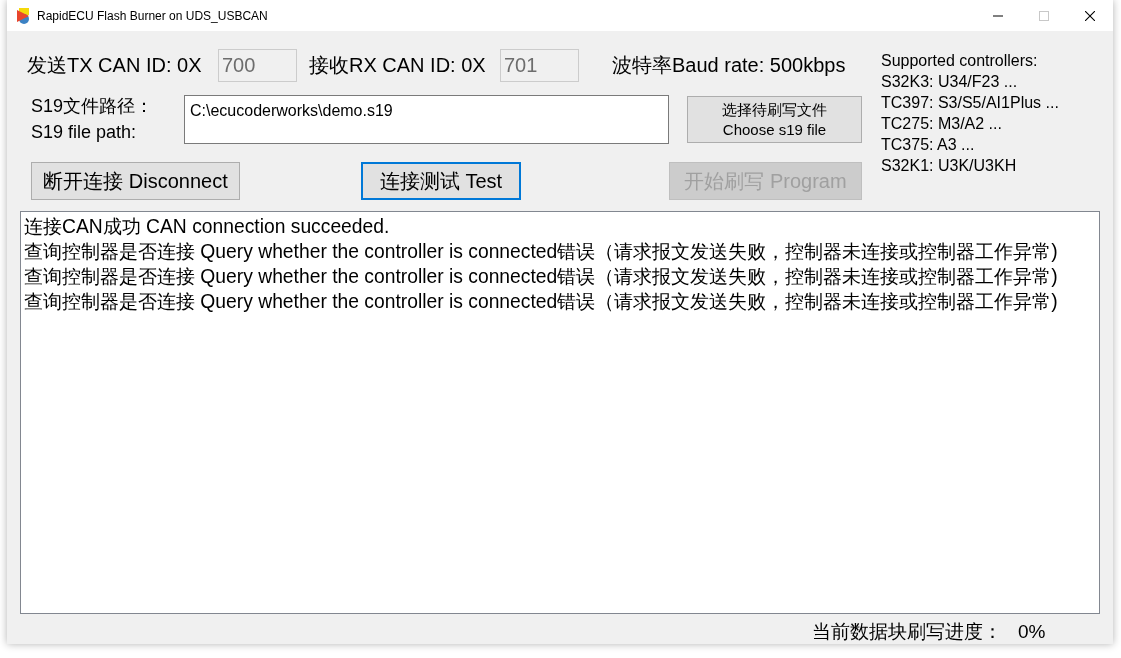 This screenshot has height=658, width=1121. Describe the element at coordinates (207, 227) in the screenshot. I see `log-line: 连接CAN成功 CAN connection succeeded.` at that location.